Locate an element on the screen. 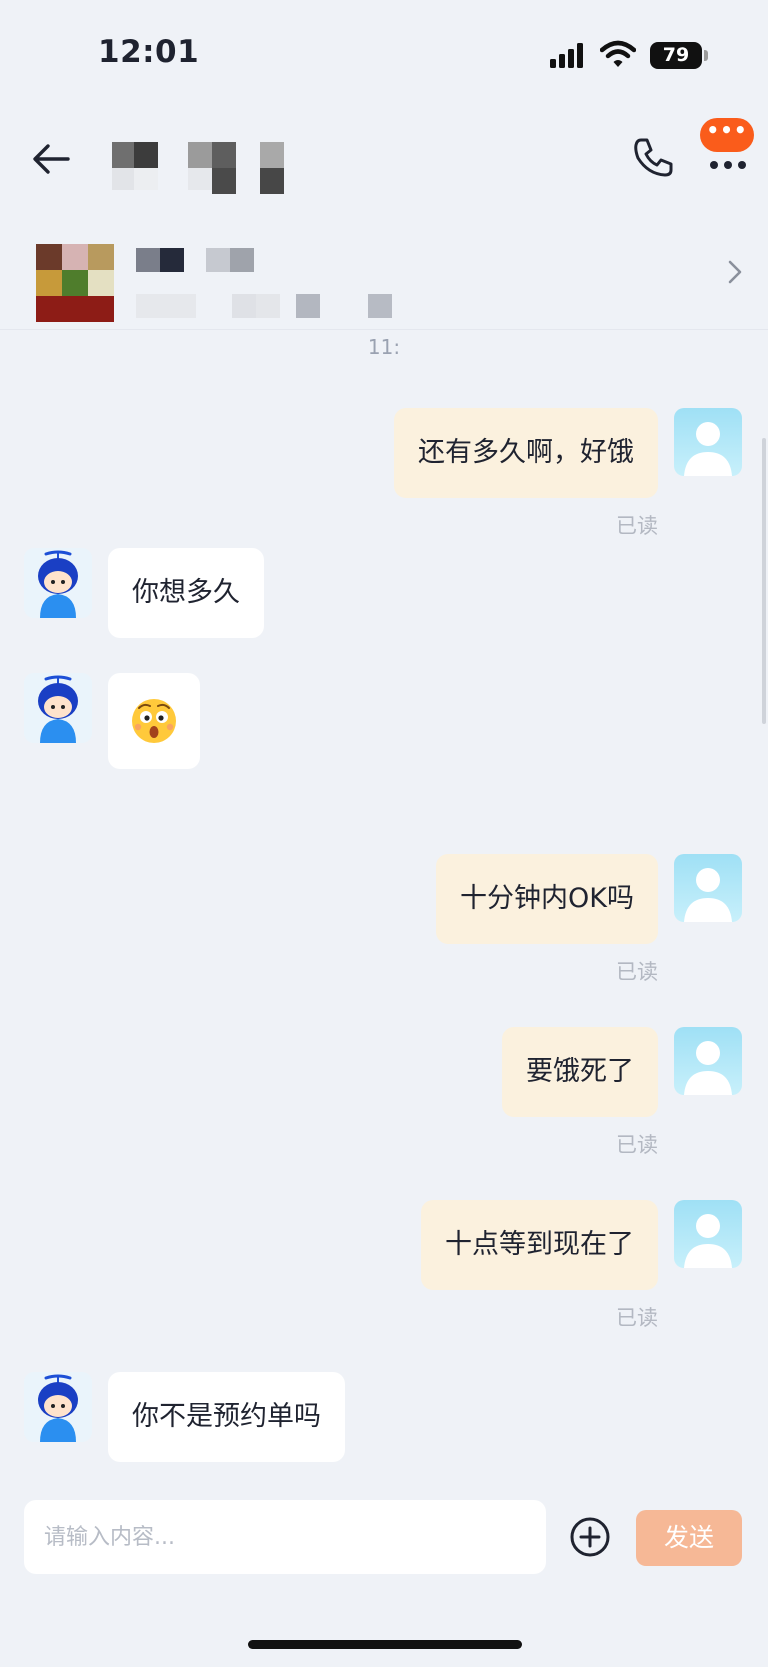 This screenshot has width=768, height=1667. plus-circle-icon is located at coordinates (590, 1537).